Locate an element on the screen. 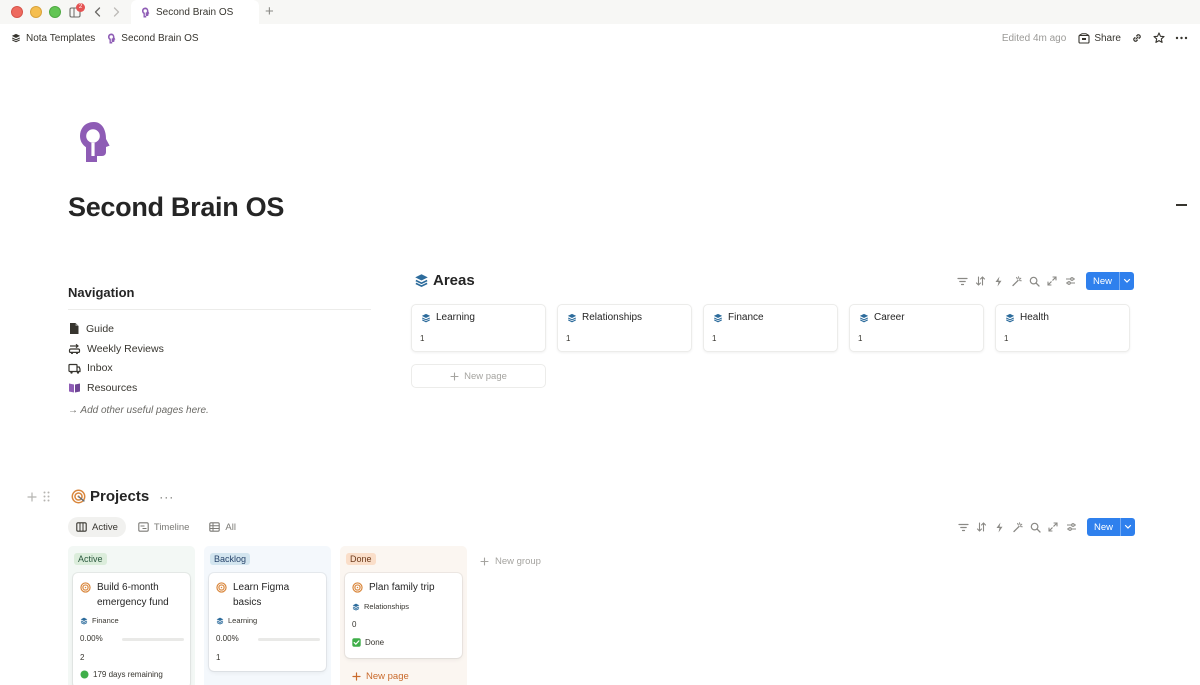  table-icon is located at coordinates (215, 527).